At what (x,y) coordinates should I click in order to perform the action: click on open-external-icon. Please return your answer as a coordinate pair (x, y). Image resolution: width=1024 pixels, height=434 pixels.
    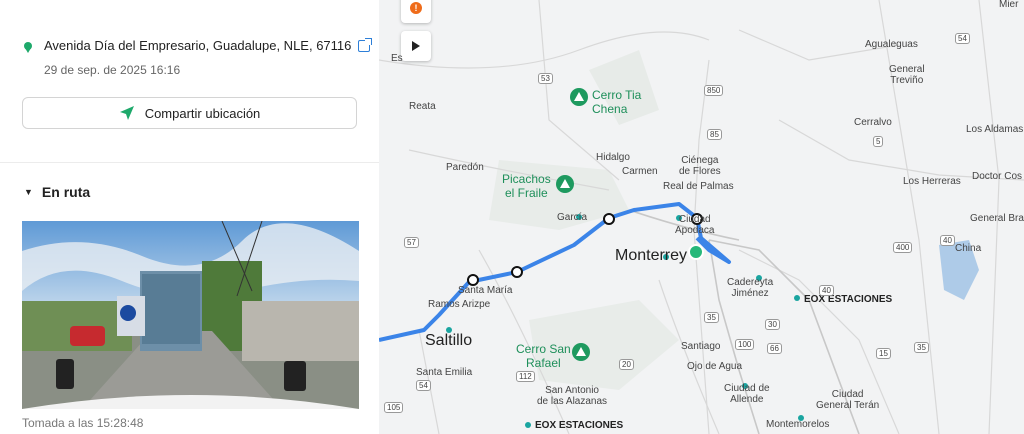
    Looking at the image, I should click on (365, 44).